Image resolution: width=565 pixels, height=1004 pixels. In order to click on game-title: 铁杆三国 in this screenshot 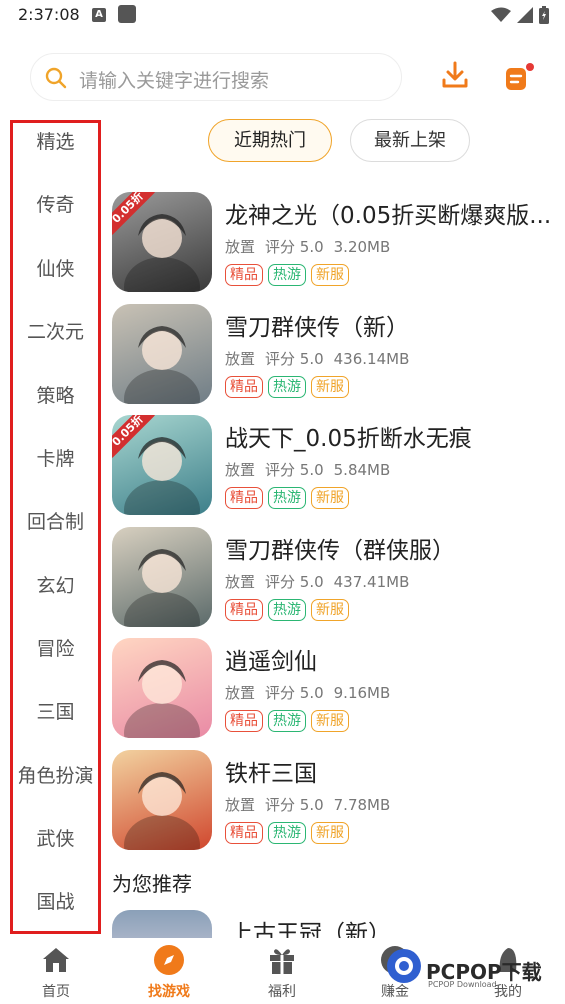, I will do `click(271, 774)`.